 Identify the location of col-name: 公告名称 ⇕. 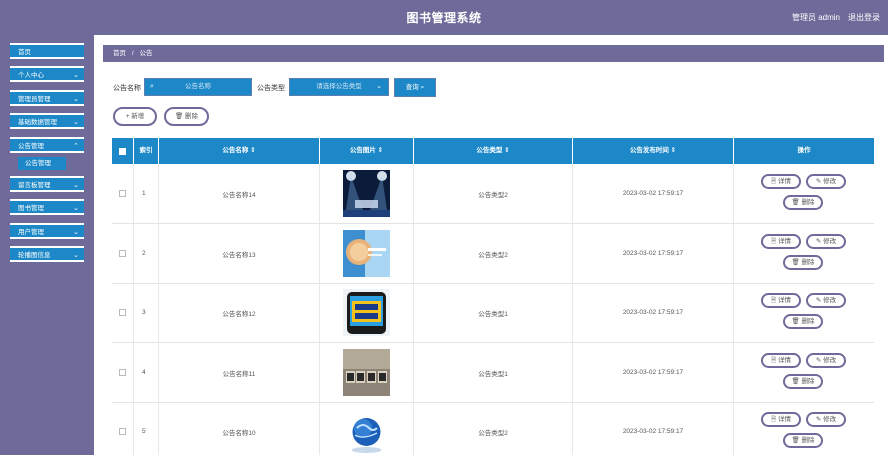
(239, 151).